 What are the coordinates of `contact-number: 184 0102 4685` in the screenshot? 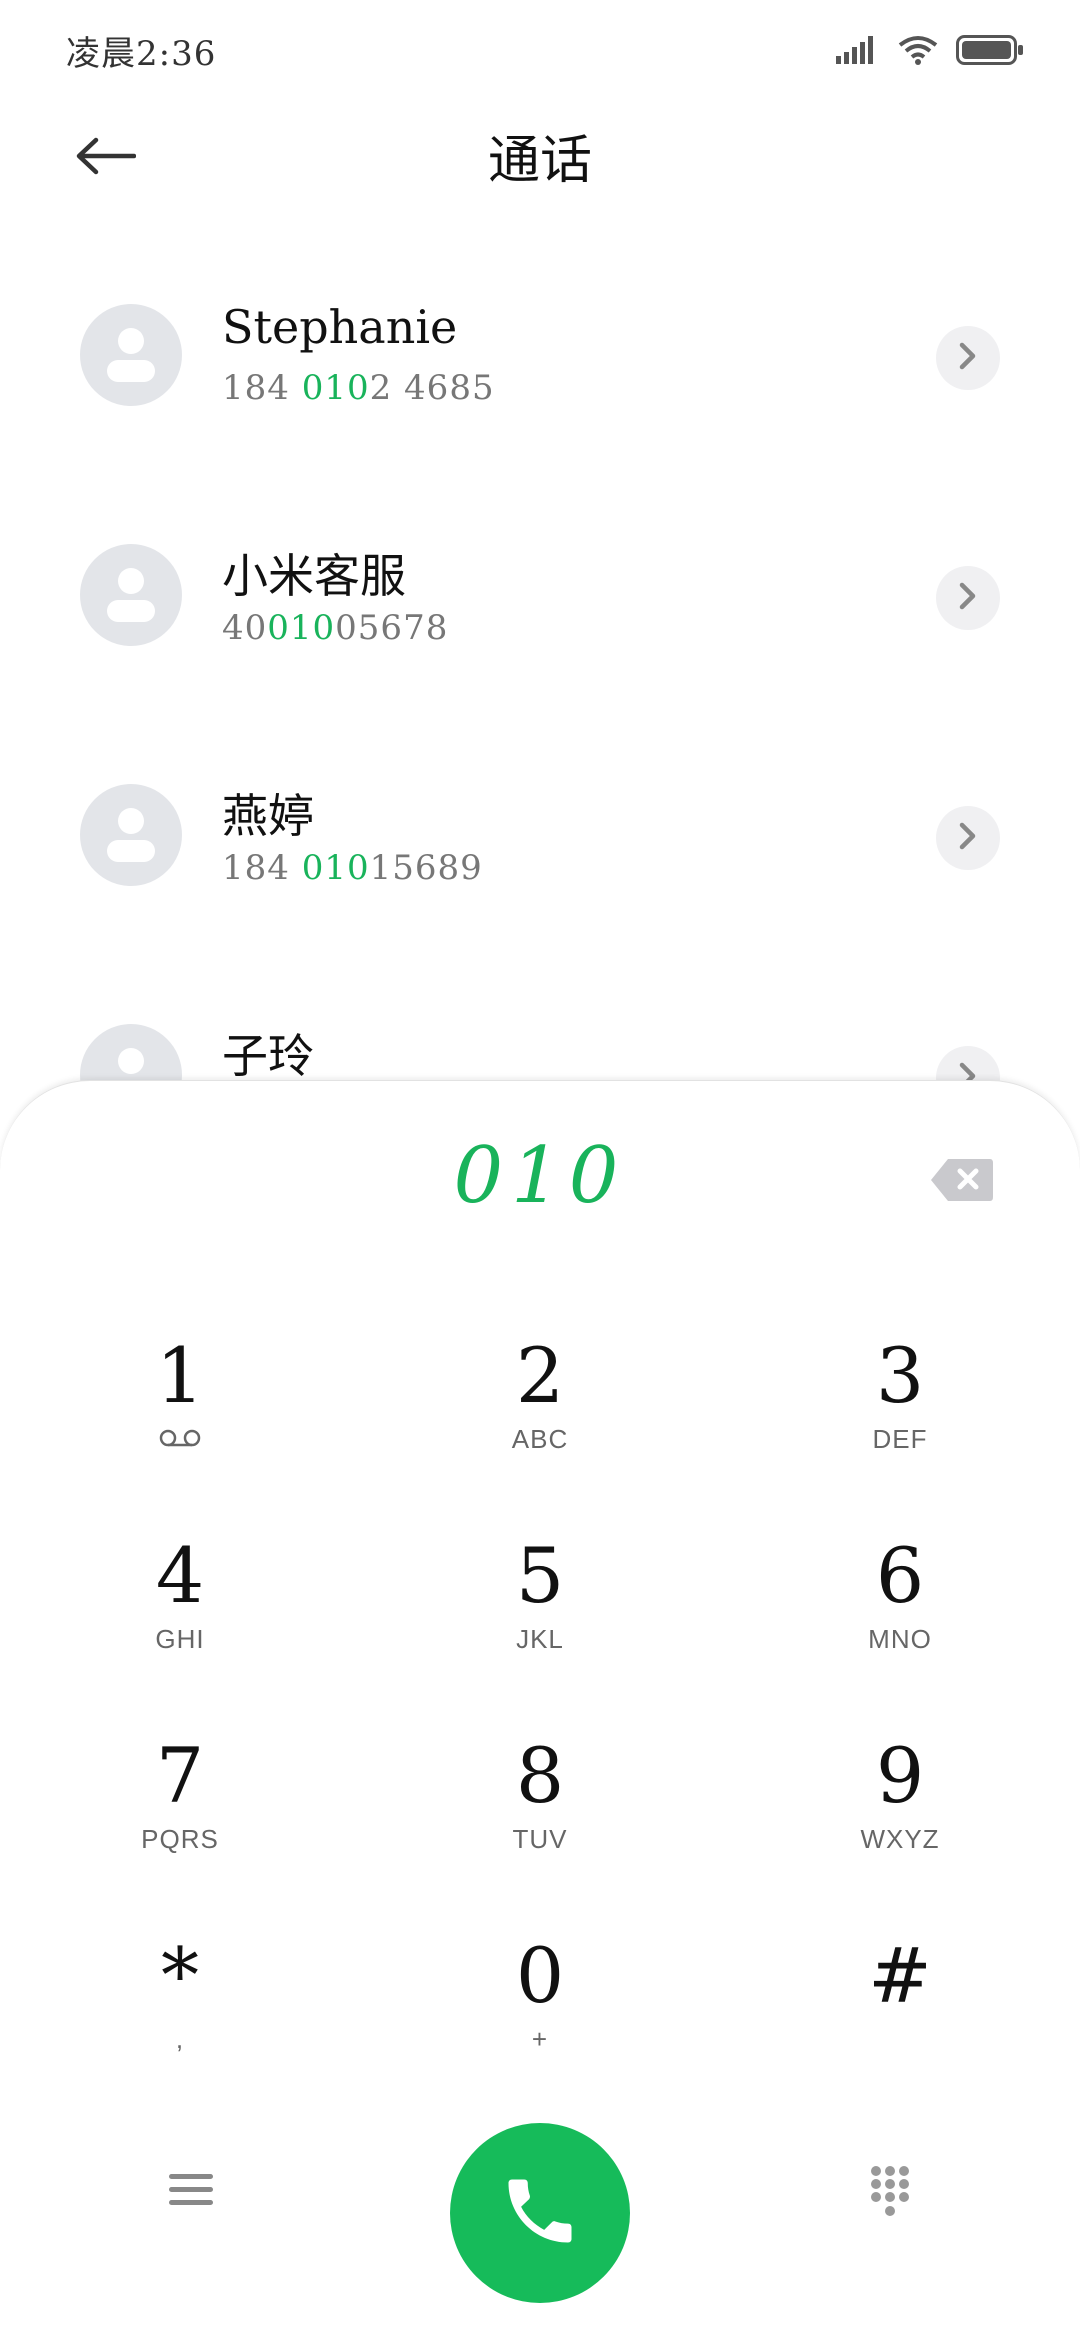 It's located at (358, 388).